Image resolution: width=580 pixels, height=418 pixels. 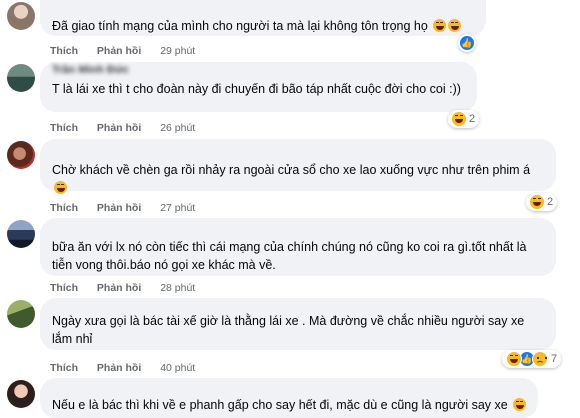 I want to click on comment-time: 40 phút, so click(x=177, y=368).